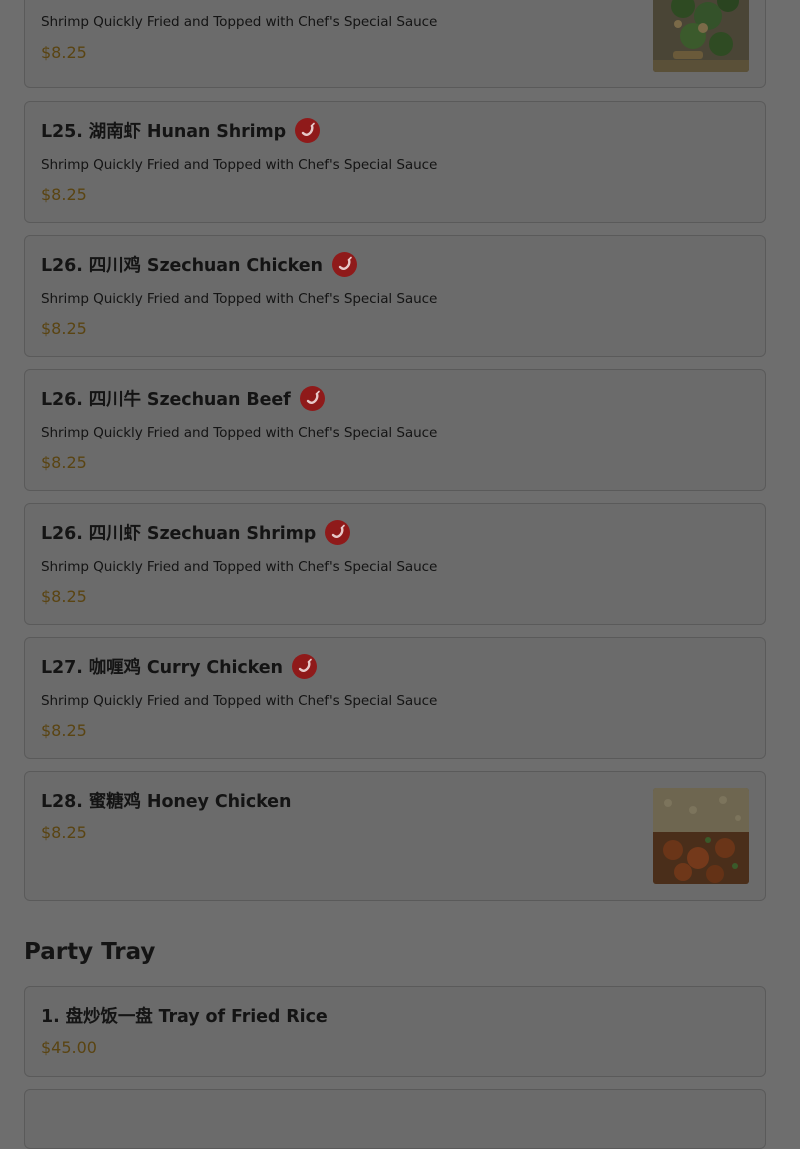  Describe the element at coordinates (182, 266) in the screenshot. I see `menu-item-title: L26. 四川鸡 Szechuan Chicken` at that location.